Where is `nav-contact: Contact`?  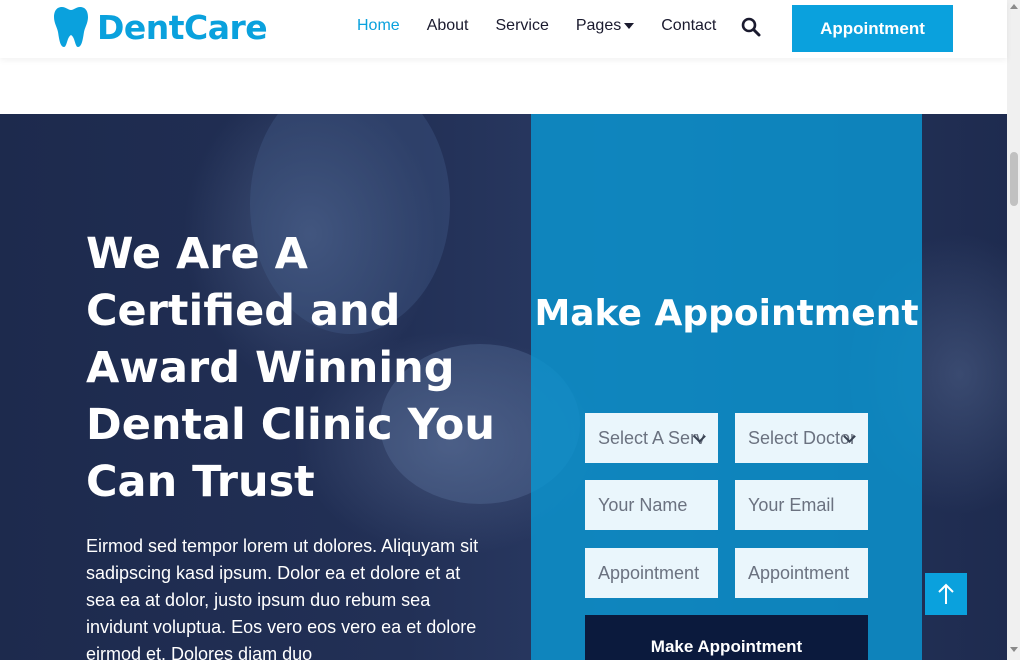
nav-contact: Contact is located at coordinates (688, 26).